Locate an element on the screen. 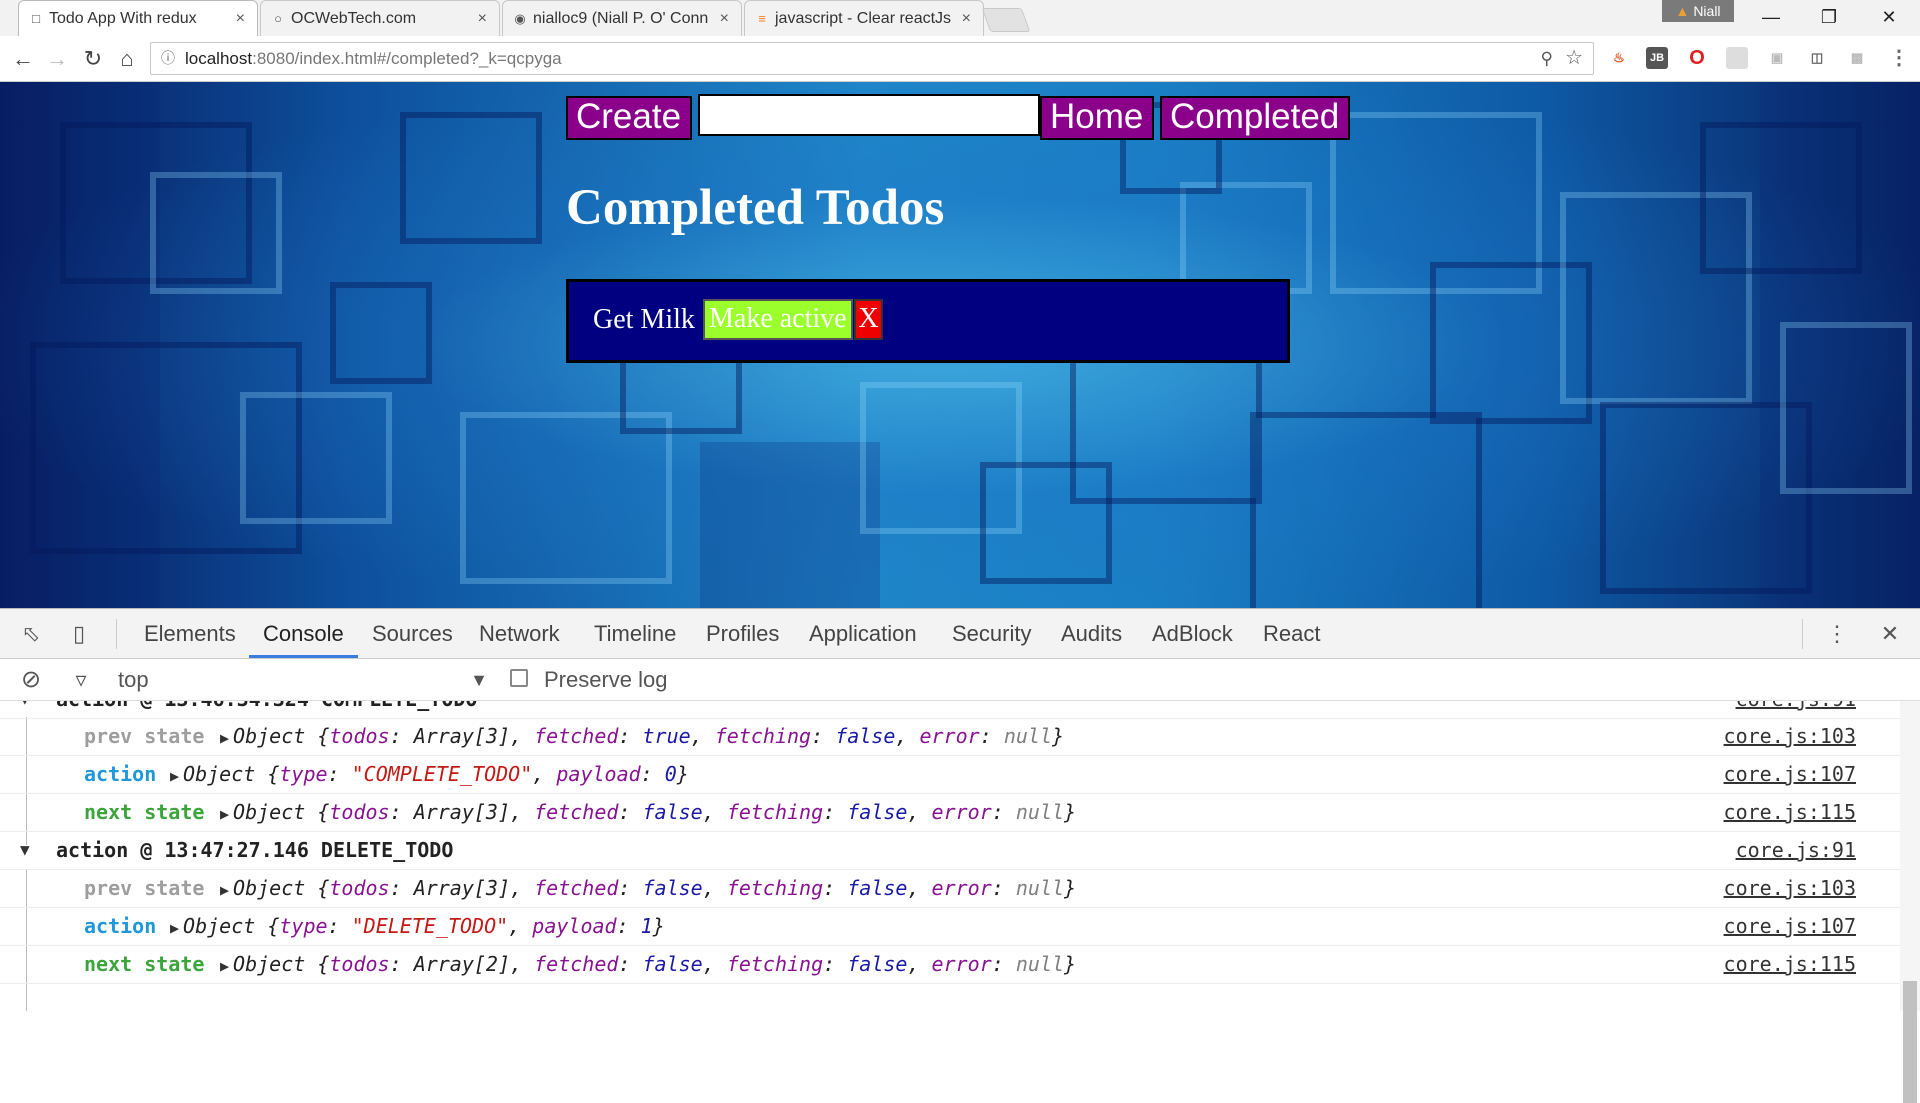 The height and width of the screenshot is (1103, 1920). scrollbar-thumb is located at coordinates (1910, 1042).